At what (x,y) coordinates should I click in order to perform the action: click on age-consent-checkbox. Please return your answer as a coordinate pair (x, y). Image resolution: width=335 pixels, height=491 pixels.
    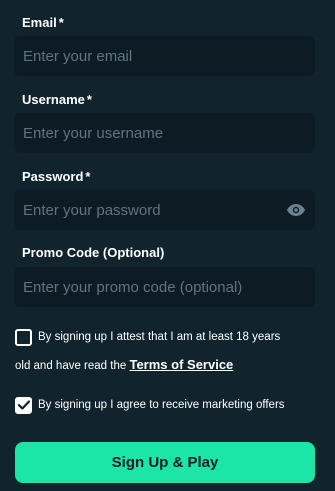
    Looking at the image, I should click on (23, 337).